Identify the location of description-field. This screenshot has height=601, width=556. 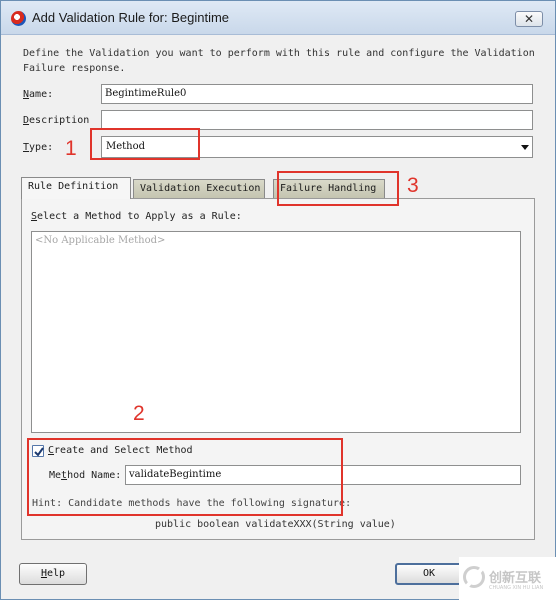
(317, 120).